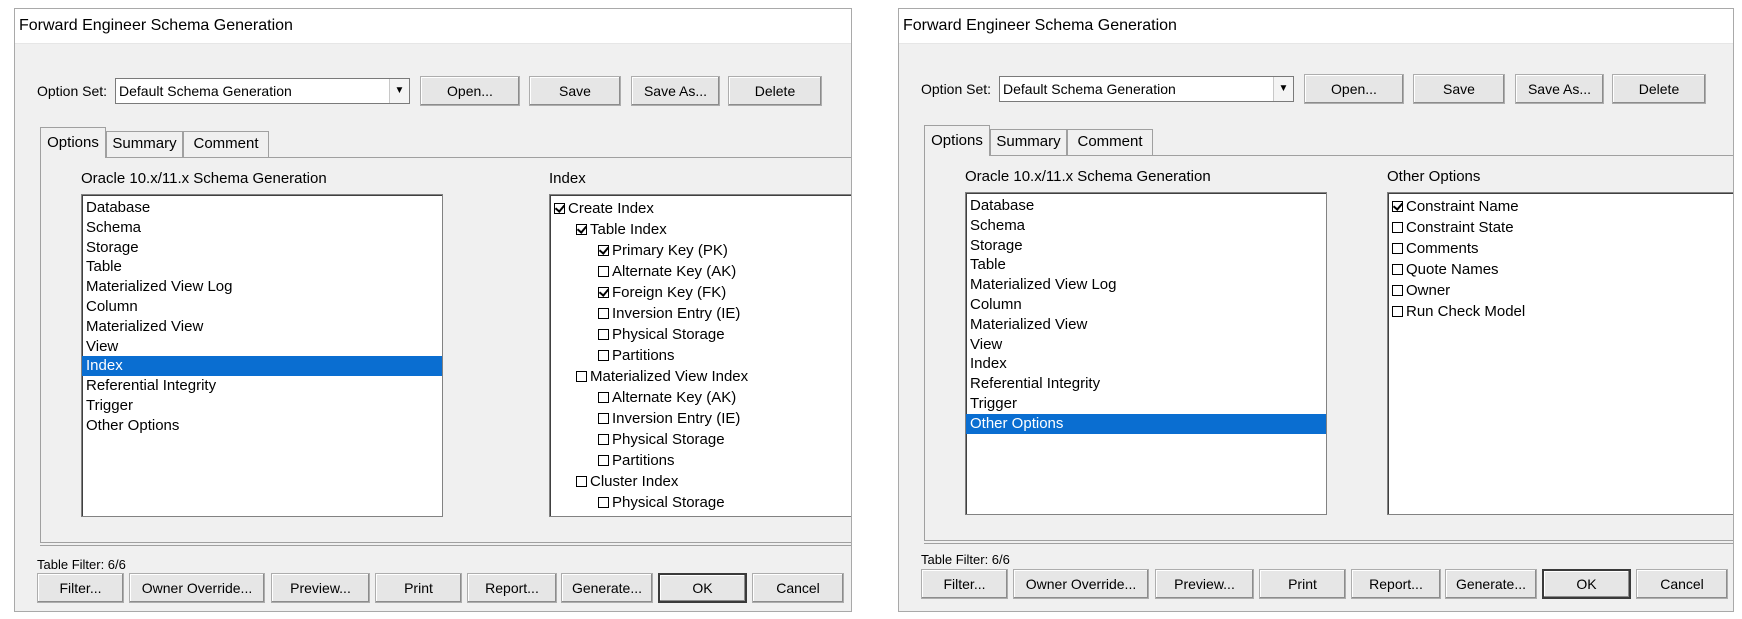 Image resolution: width=1742 pixels, height=619 pixels. Describe the element at coordinates (700, 229) in the screenshot. I see `checkbox-item: Table Index` at that location.